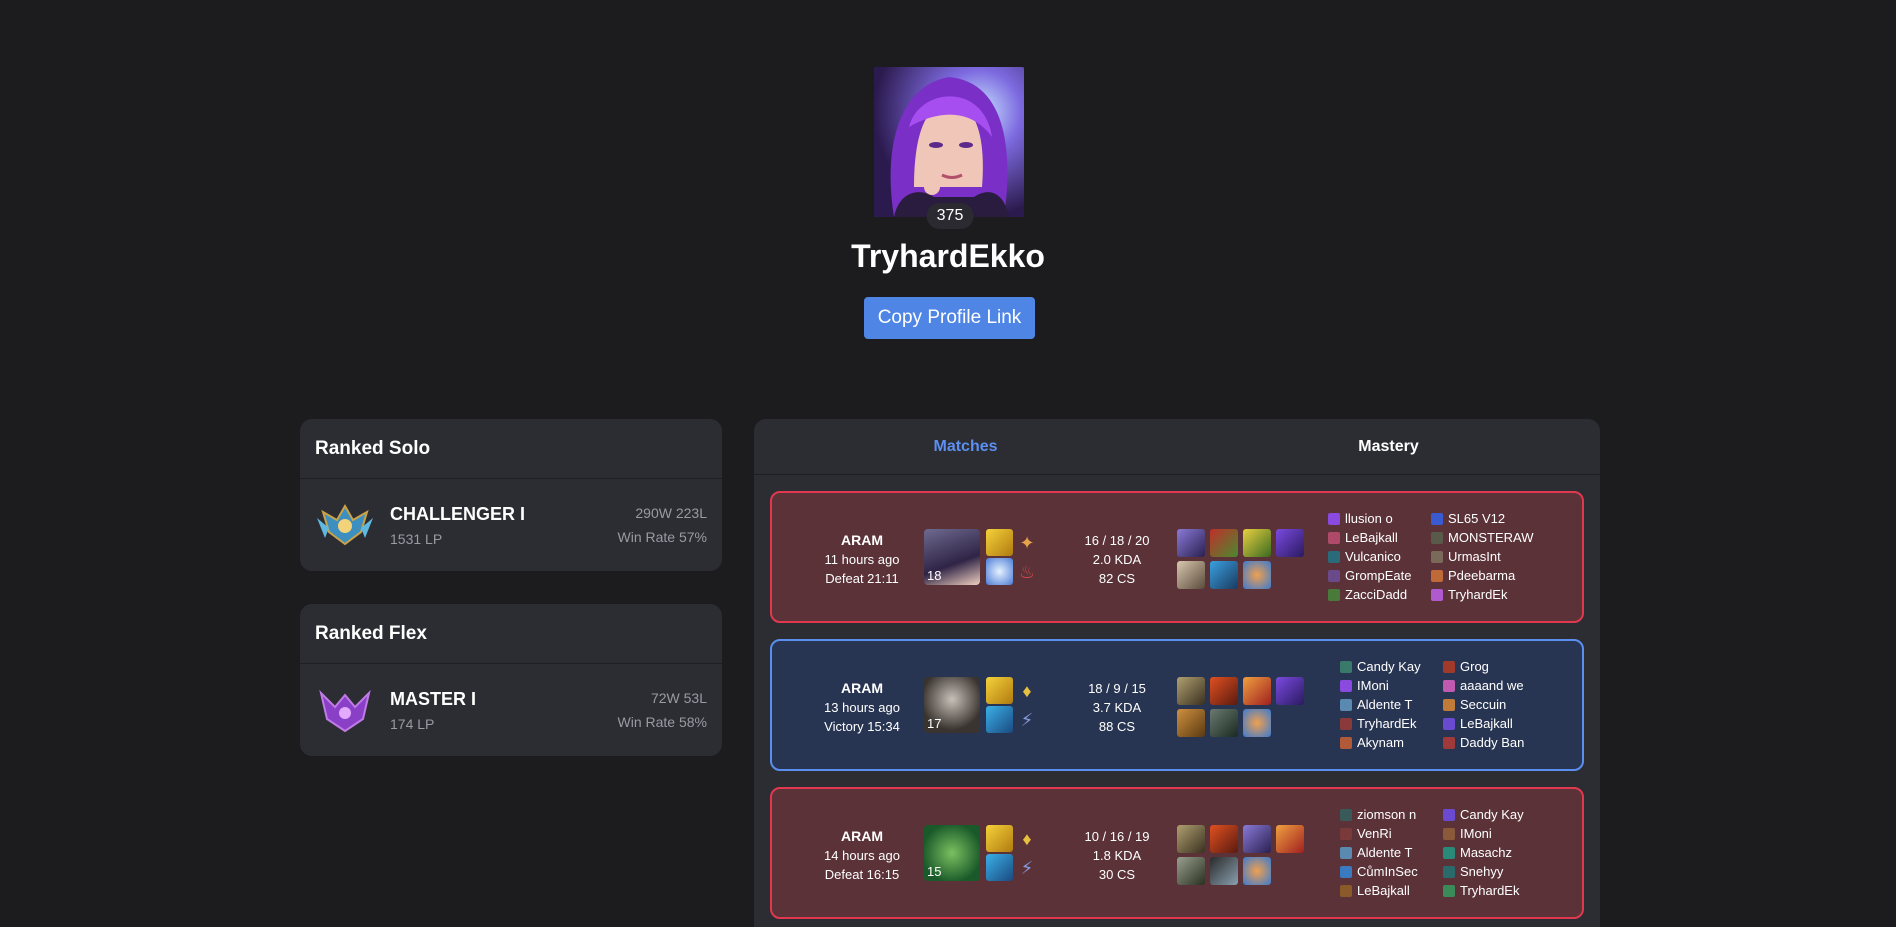 This screenshot has height=927, width=1896. Describe the element at coordinates (862, 874) in the screenshot. I see `match-result: Defeat 16:15` at that location.